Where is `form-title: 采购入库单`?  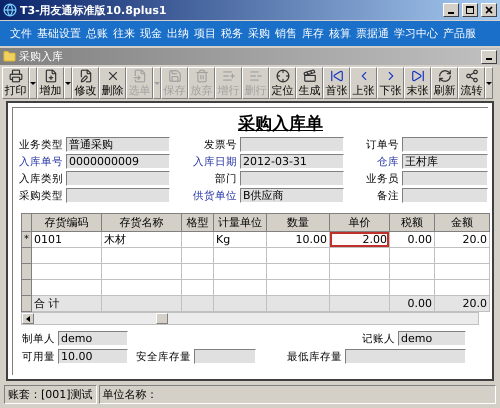
form-title: 采购入库单 is located at coordinates (280, 124).